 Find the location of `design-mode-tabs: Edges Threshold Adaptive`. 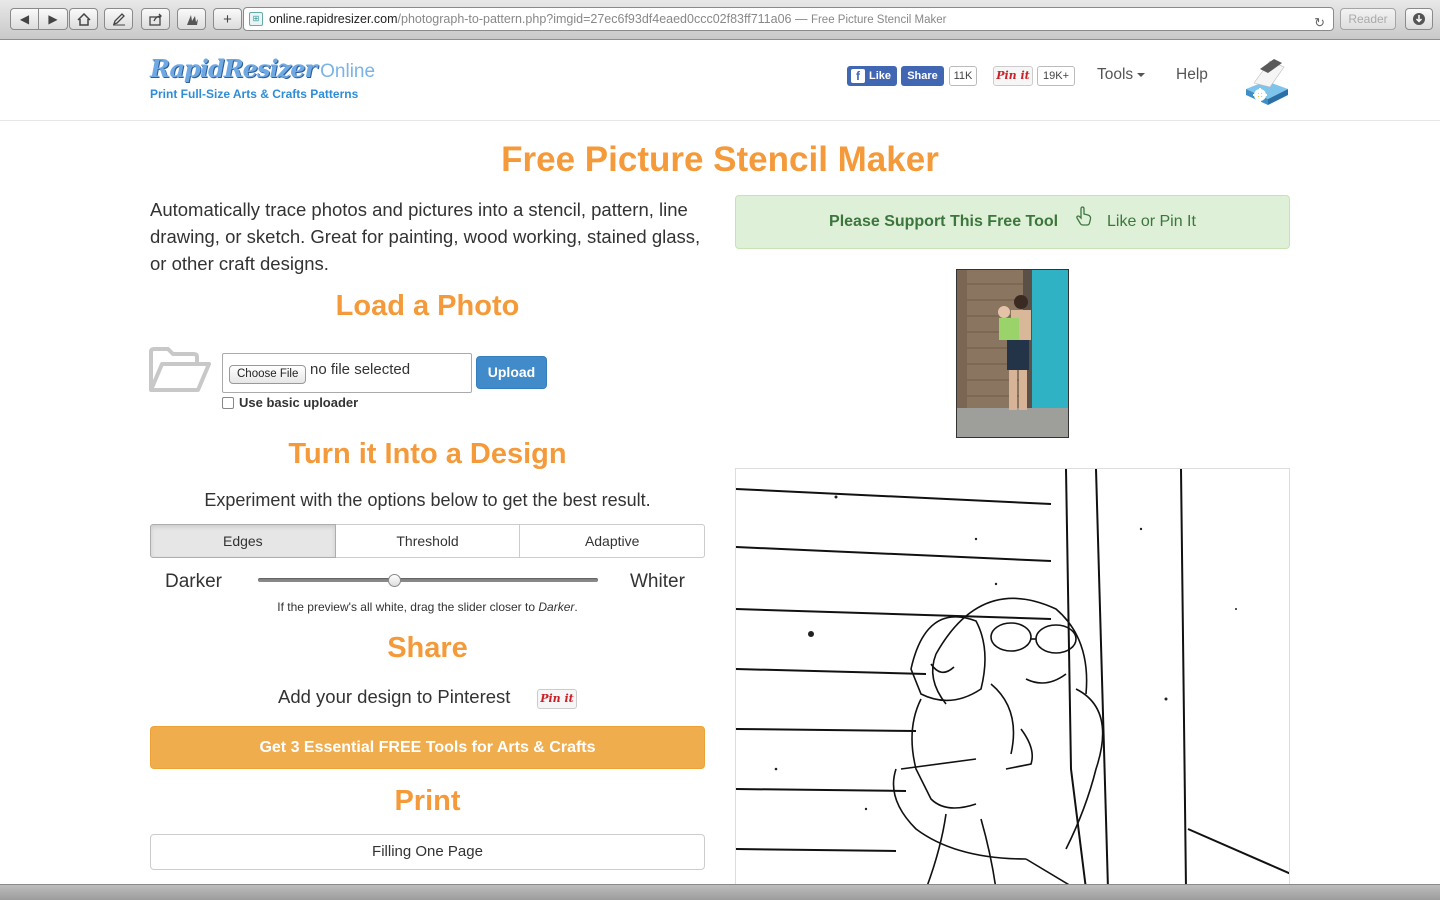

design-mode-tabs: Edges Threshold Adaptive is located at coordinates (428, 541).